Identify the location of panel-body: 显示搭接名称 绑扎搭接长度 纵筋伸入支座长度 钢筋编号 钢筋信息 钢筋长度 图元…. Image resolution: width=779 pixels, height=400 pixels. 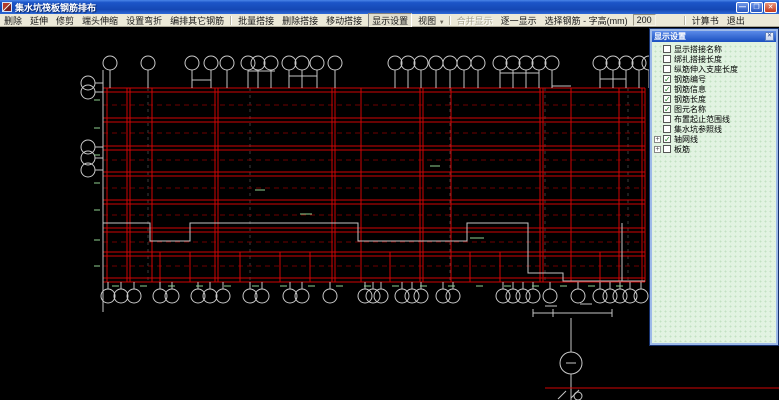
(714, 193).